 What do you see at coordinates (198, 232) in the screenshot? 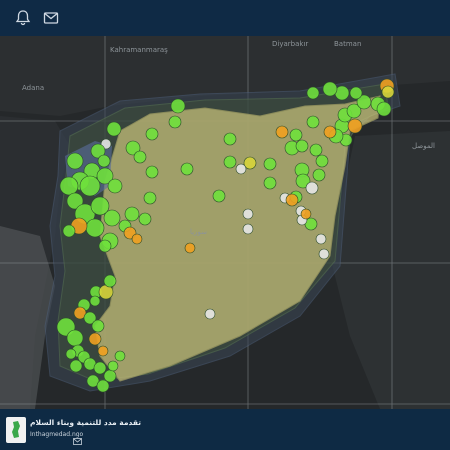
I see `label-syria: سوريا` at bounding box center [198, 232].